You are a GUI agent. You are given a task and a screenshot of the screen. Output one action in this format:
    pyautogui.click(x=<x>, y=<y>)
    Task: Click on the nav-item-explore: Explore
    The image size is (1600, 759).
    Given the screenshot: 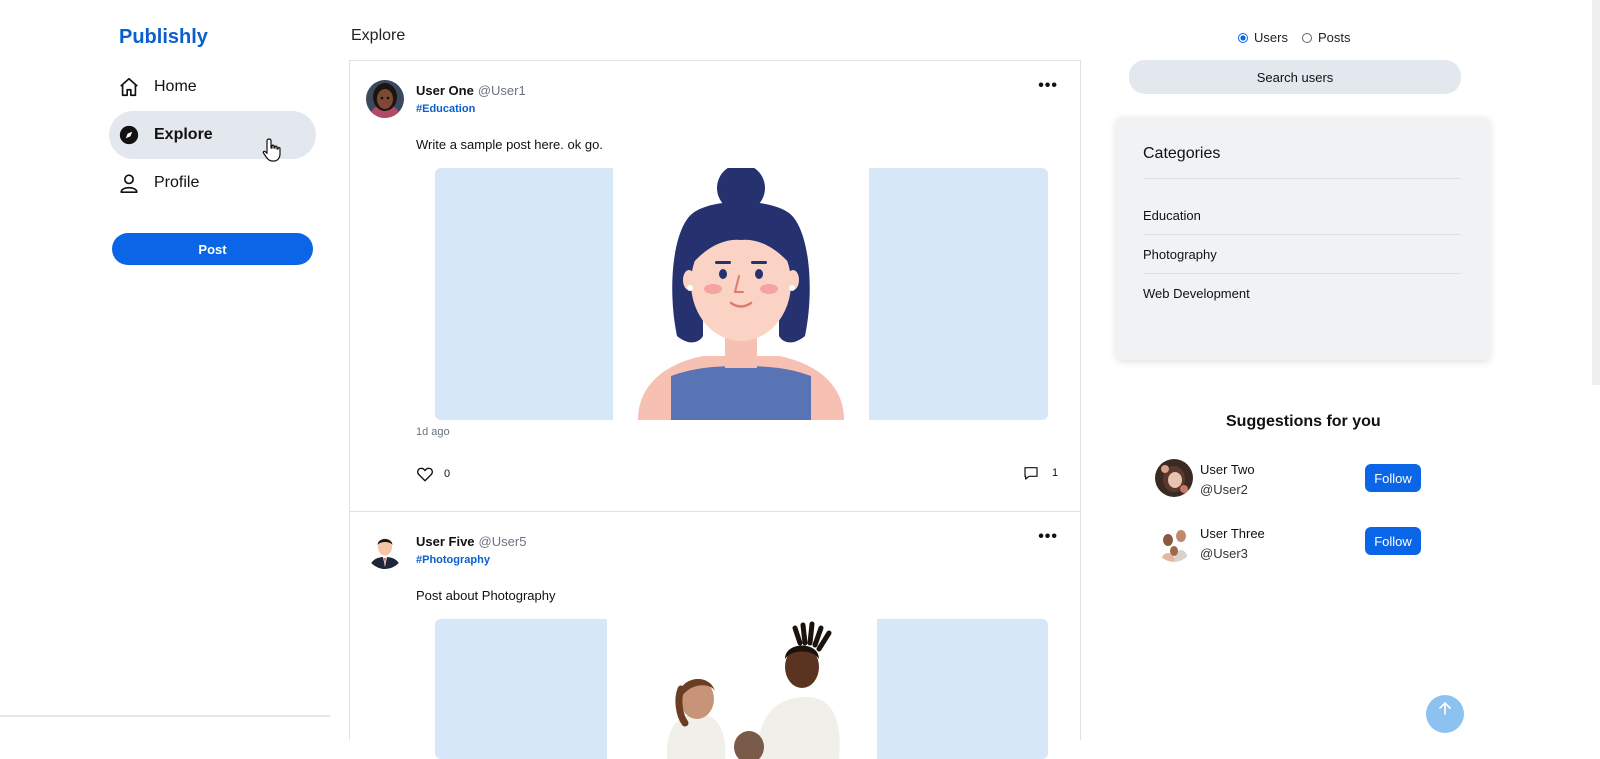 What is the action you would take?
    pyautogui.click(x=212, y=135)
    